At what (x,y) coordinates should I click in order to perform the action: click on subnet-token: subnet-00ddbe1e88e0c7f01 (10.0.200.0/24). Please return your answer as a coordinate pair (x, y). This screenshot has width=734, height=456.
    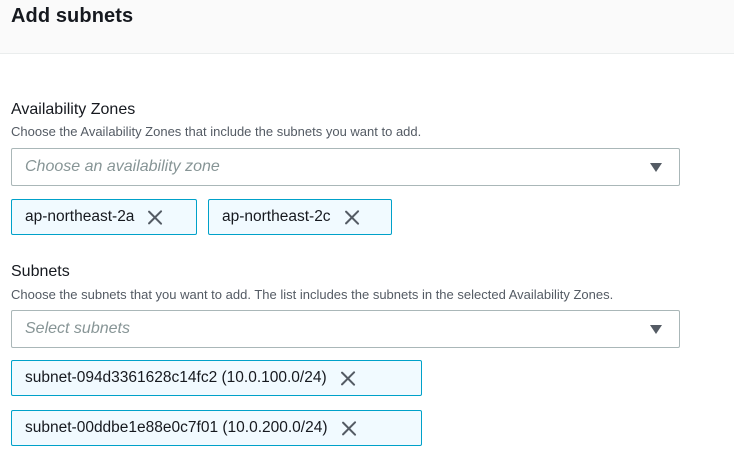
    Looking at the image, I should click on (216, 428).